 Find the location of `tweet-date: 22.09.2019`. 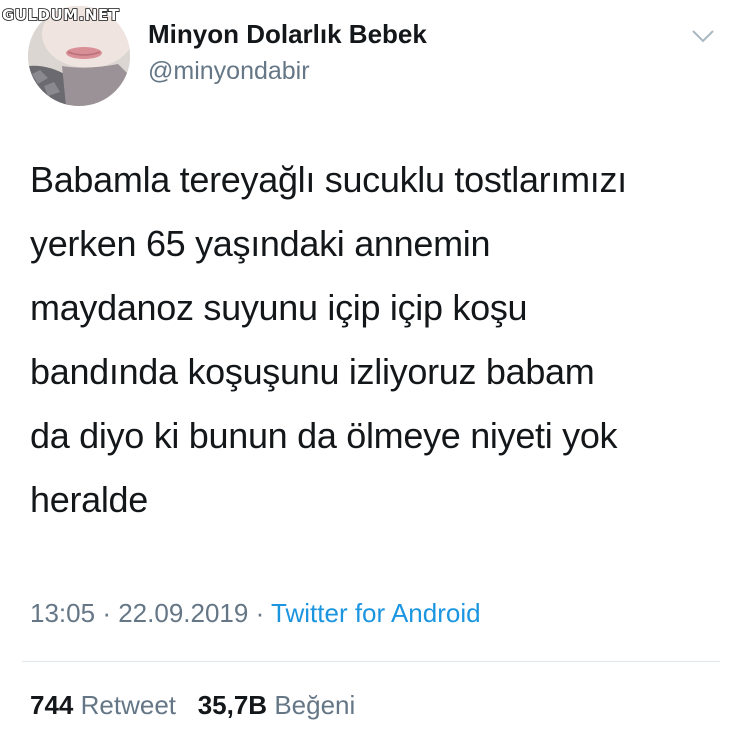

tweet-date: 22.09.2019 is located at coordinates (183, 613).